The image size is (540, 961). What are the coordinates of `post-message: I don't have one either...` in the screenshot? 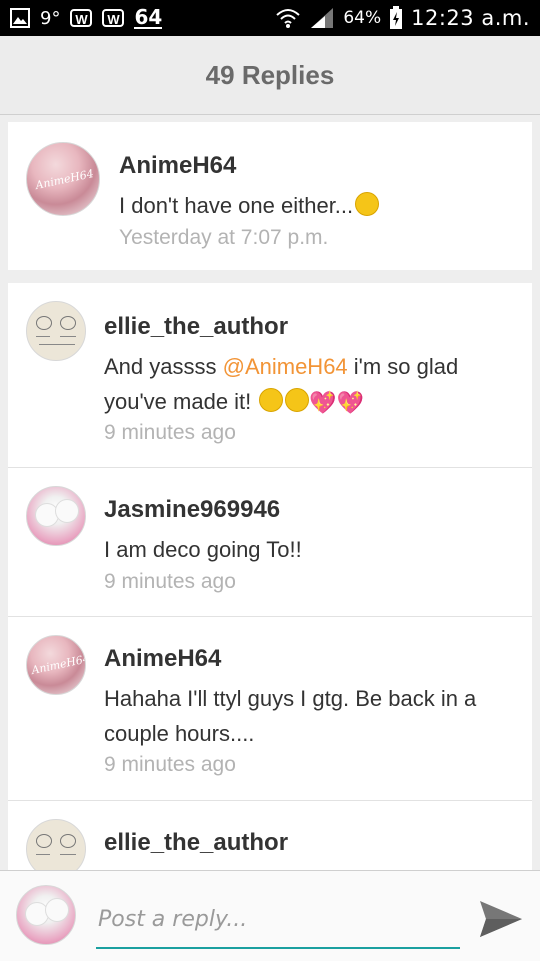 It's located at (249, 205).